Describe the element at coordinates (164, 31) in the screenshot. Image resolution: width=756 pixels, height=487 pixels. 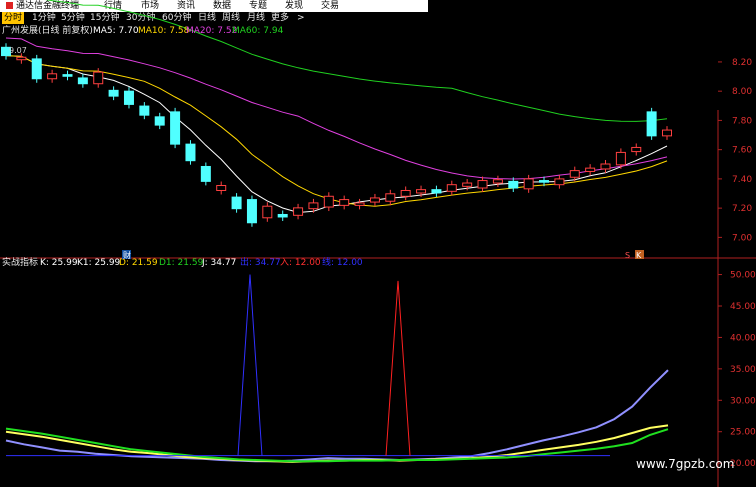
I see `ma10-label: MA10: 7.58` at that location.